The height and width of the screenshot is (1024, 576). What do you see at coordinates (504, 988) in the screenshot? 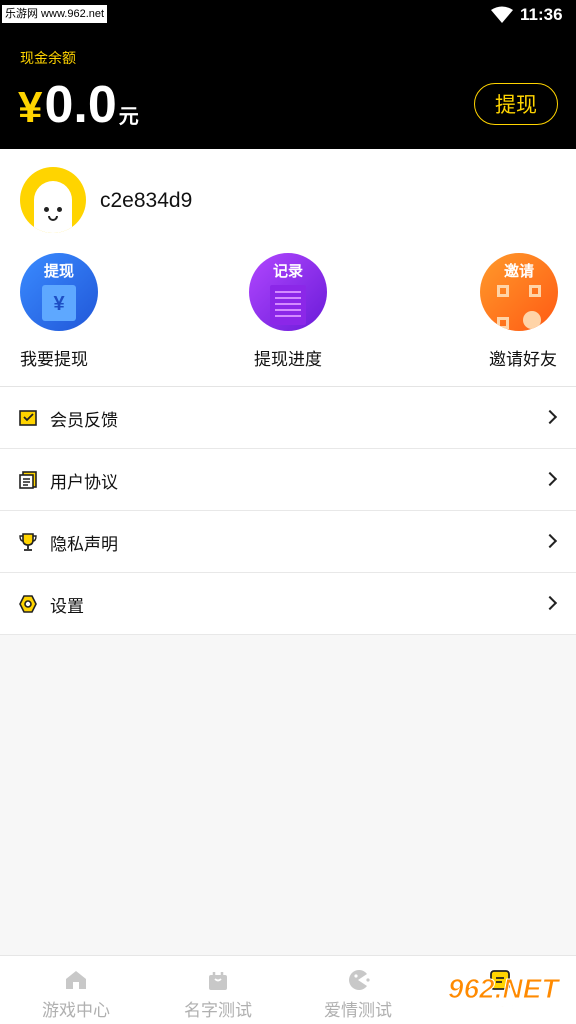
I see `watermark-big-text: 962.NET` at bounding box center [504, 988].